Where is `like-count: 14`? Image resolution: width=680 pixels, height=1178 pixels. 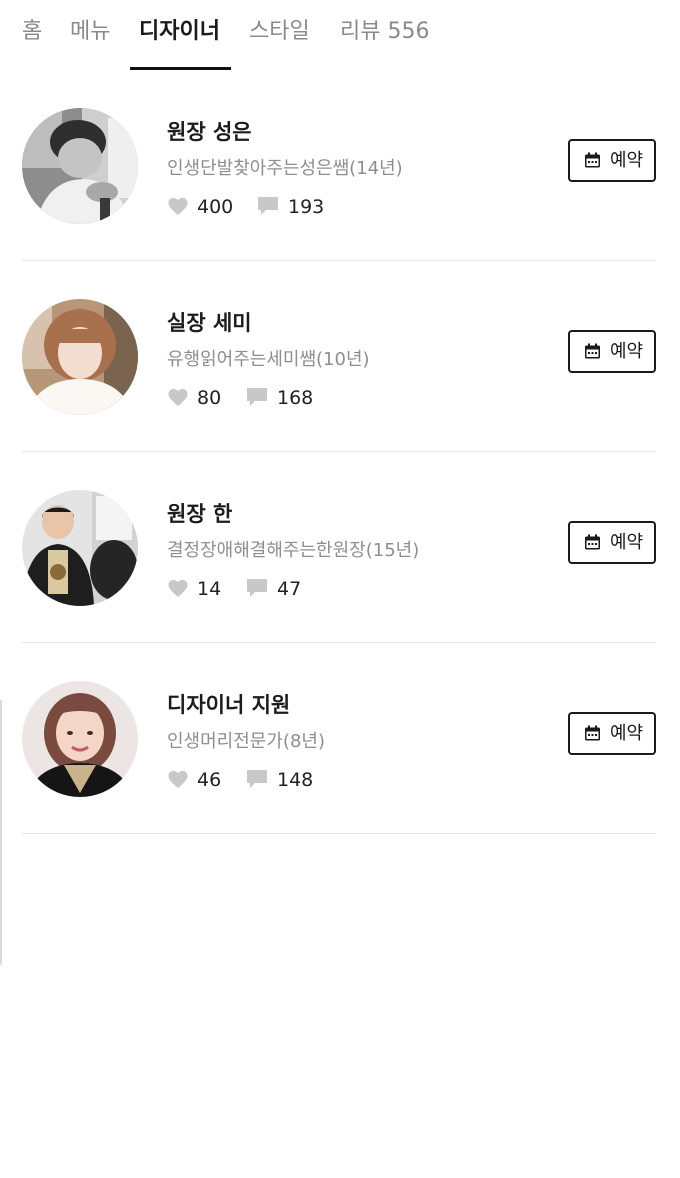 like-count: 14 is located at coordinates (209, 589).